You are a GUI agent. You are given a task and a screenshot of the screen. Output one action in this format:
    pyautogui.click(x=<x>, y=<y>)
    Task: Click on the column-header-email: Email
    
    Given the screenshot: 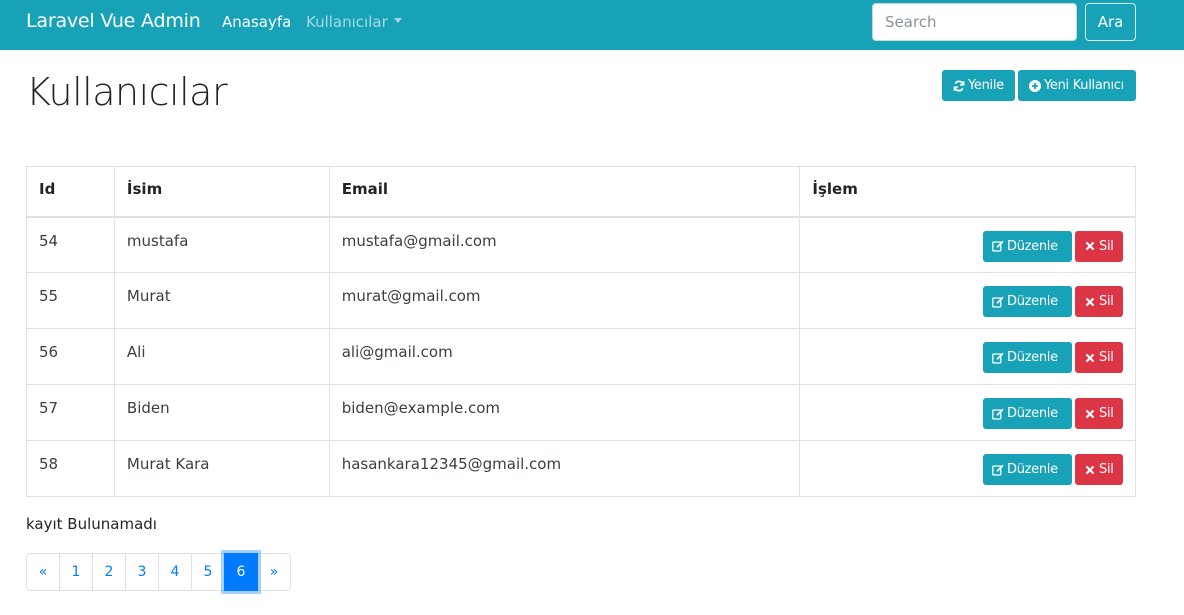 What is the action you would take?
    pyautogui.click(x=564, y=192)
    